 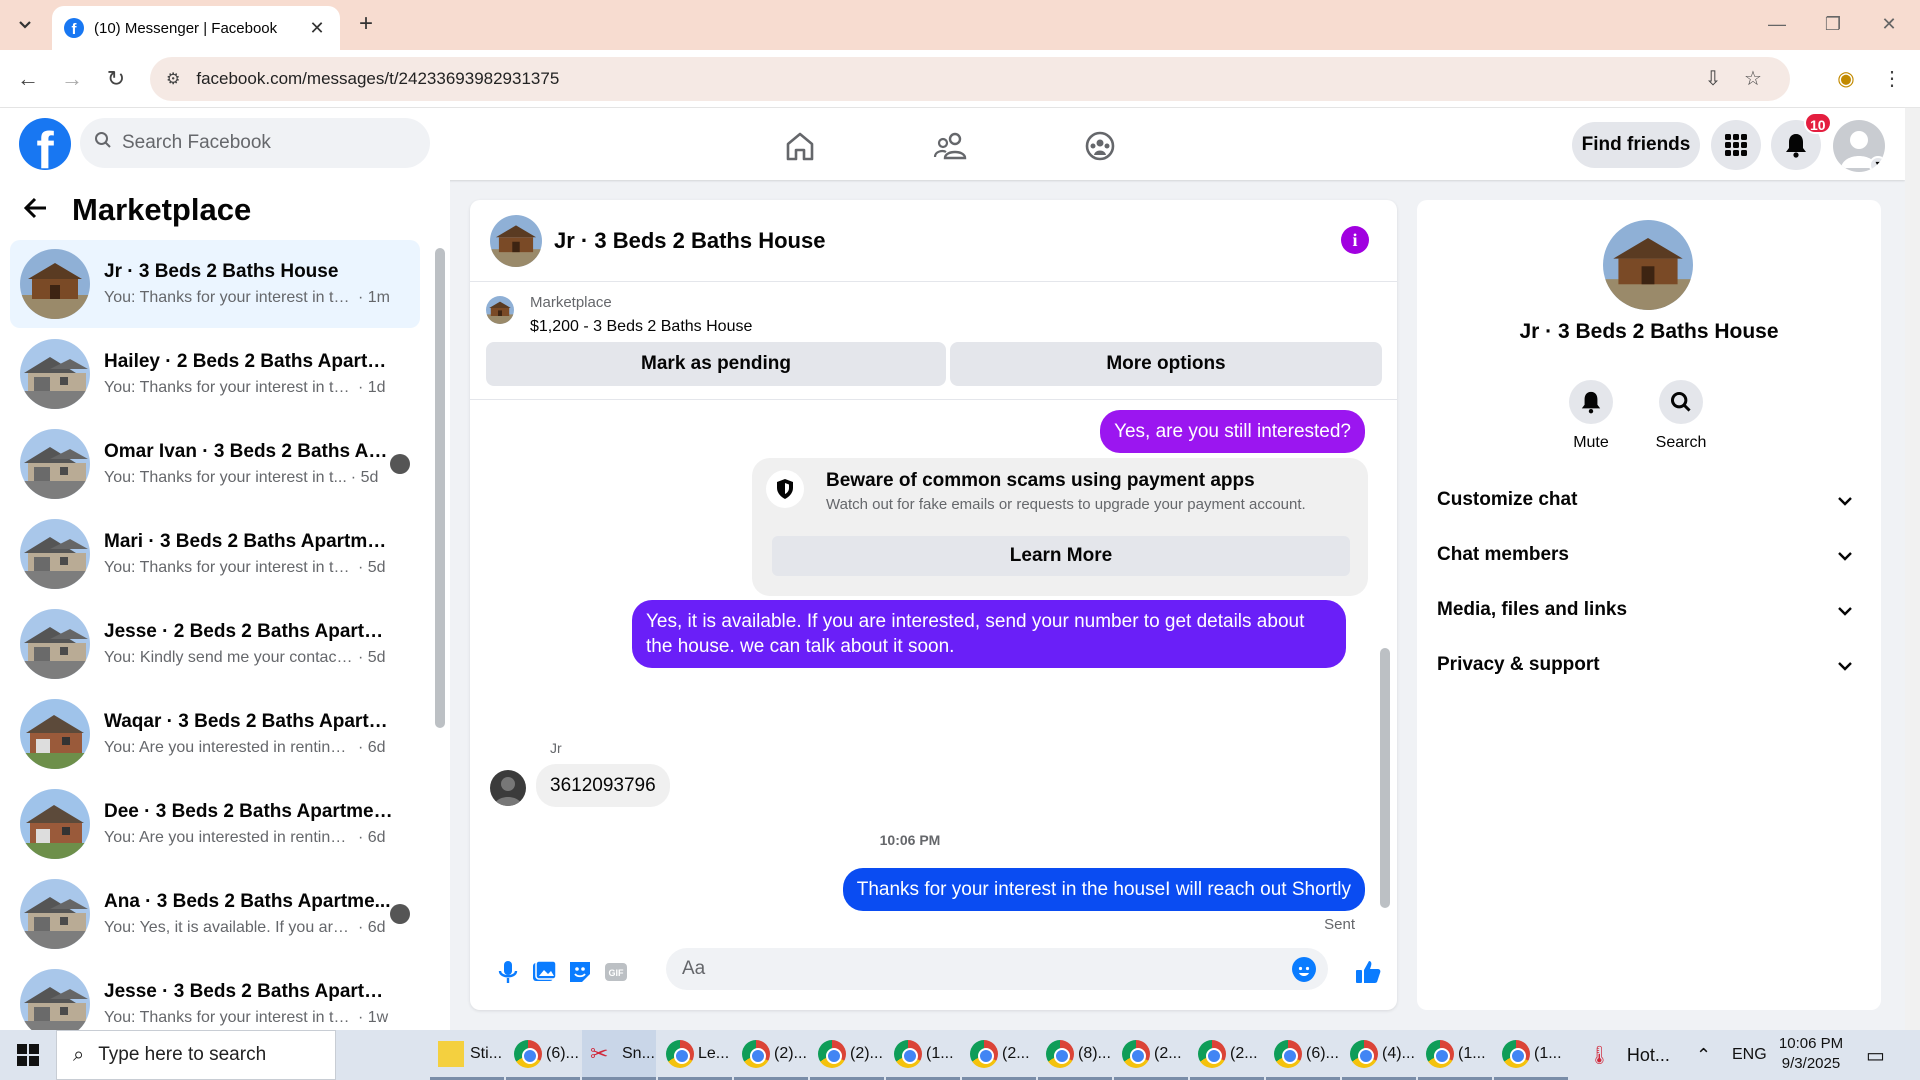 What do you see at coordinates (1681, 416) in the screenshot?
I see `search-in-conversation-button: Search` at bounding box center [1681, 416].